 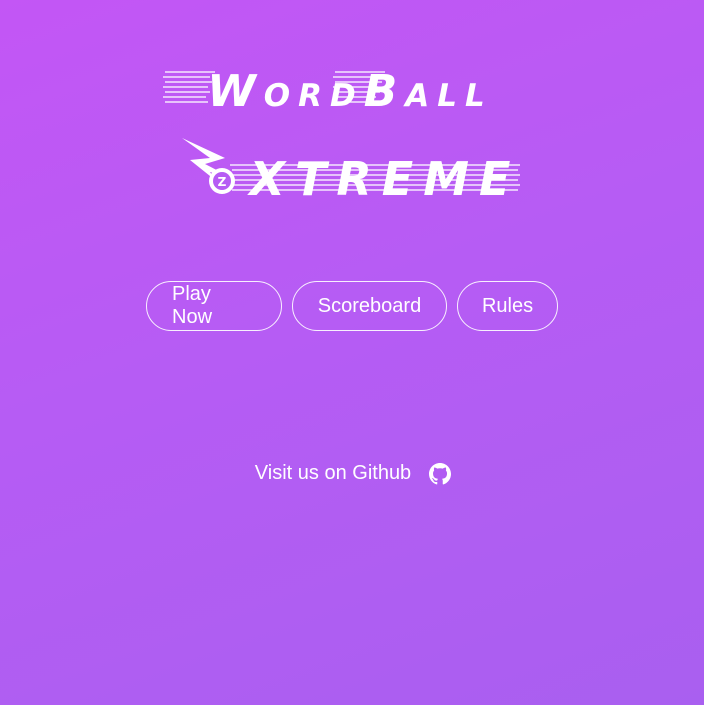 I want to click on logo-line1: WordBall, so click(x=350, y=91).